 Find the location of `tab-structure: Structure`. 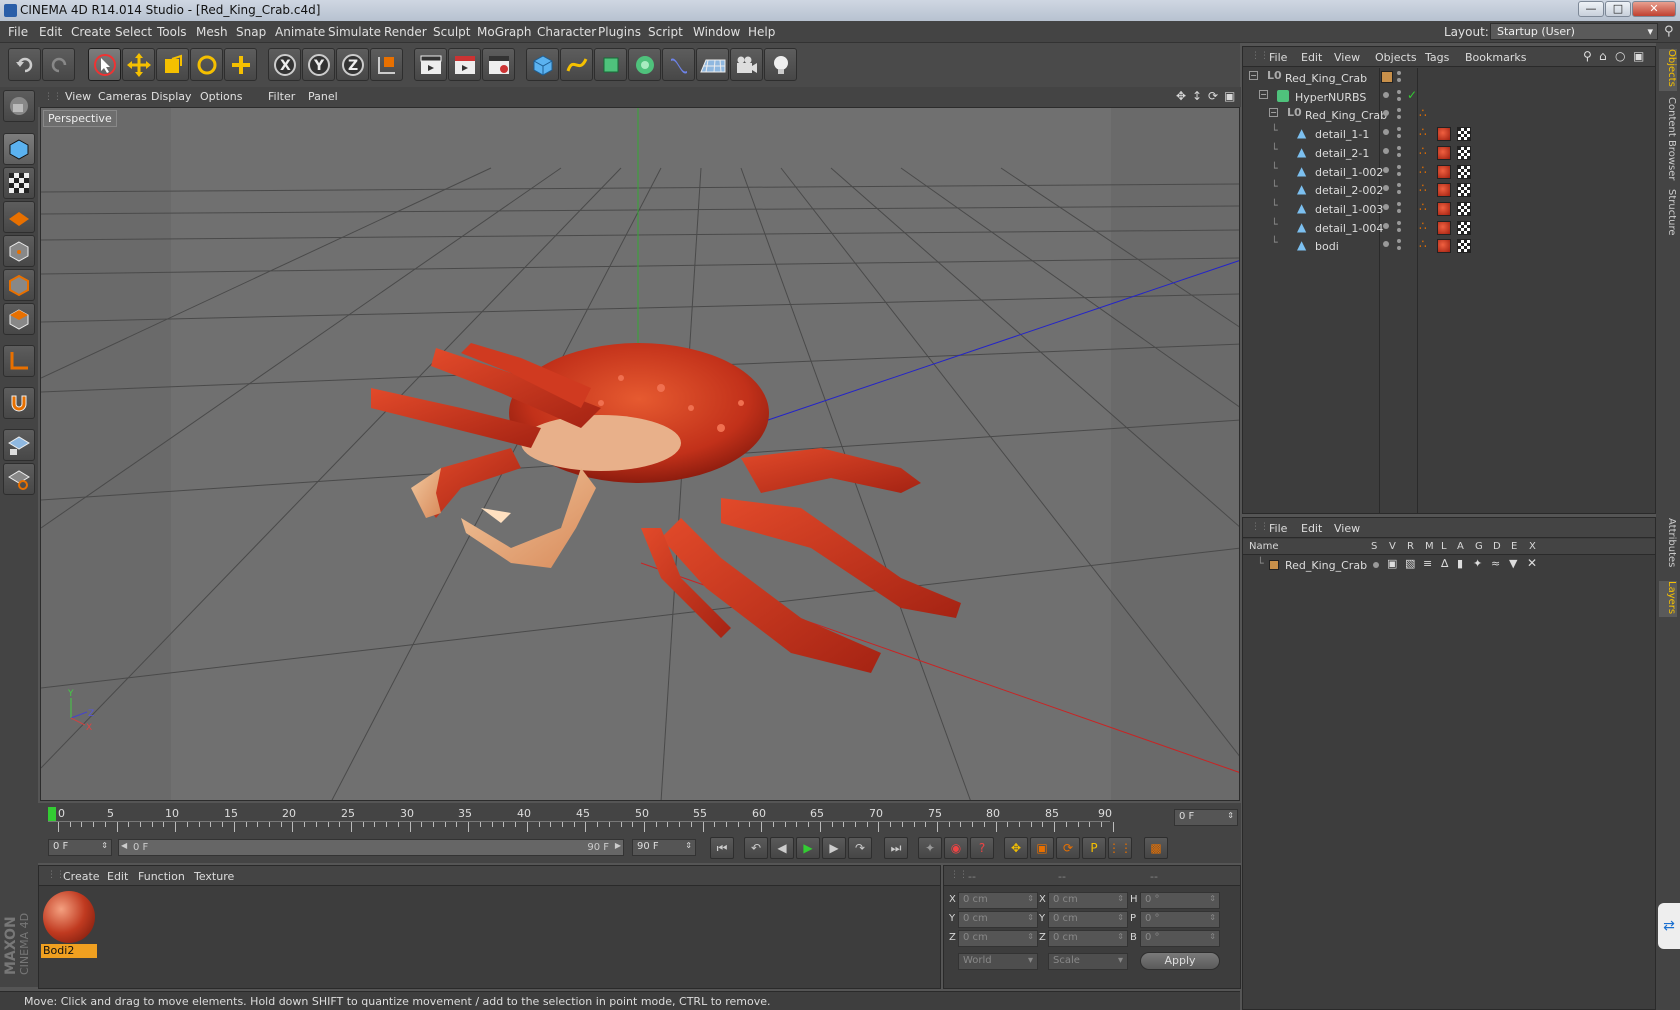

tab-structure: Structure is located at coordinates (1668, 214).